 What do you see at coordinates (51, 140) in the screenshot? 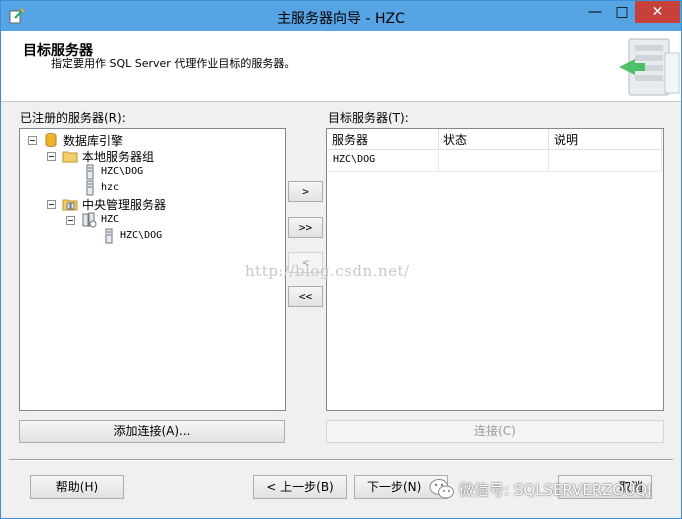
I see `database-icon` at bounding box center [51, 140].